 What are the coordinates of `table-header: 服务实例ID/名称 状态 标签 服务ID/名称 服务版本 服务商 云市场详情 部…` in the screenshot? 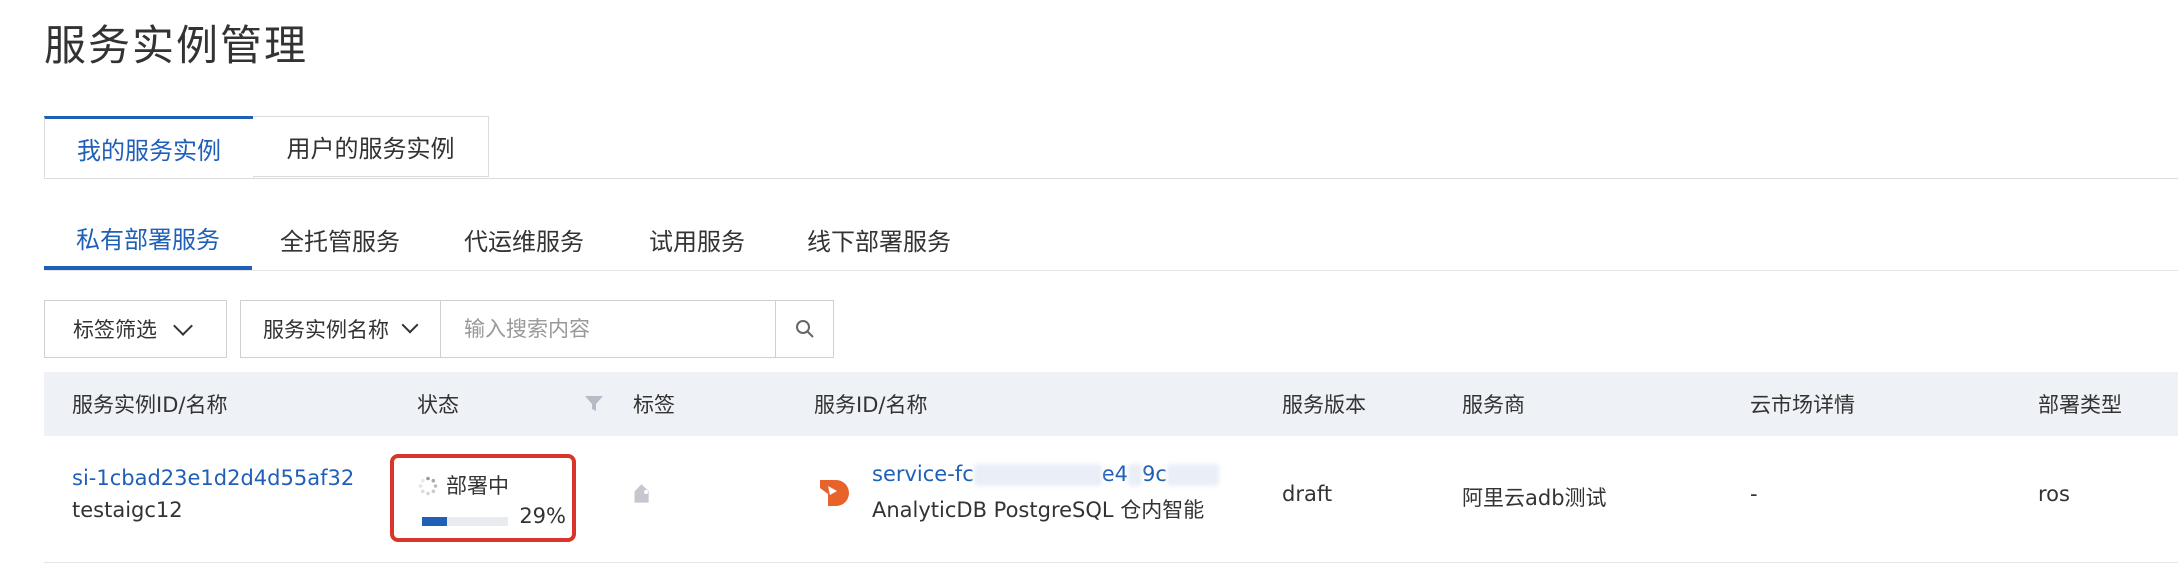 It's located at (1111, 404).